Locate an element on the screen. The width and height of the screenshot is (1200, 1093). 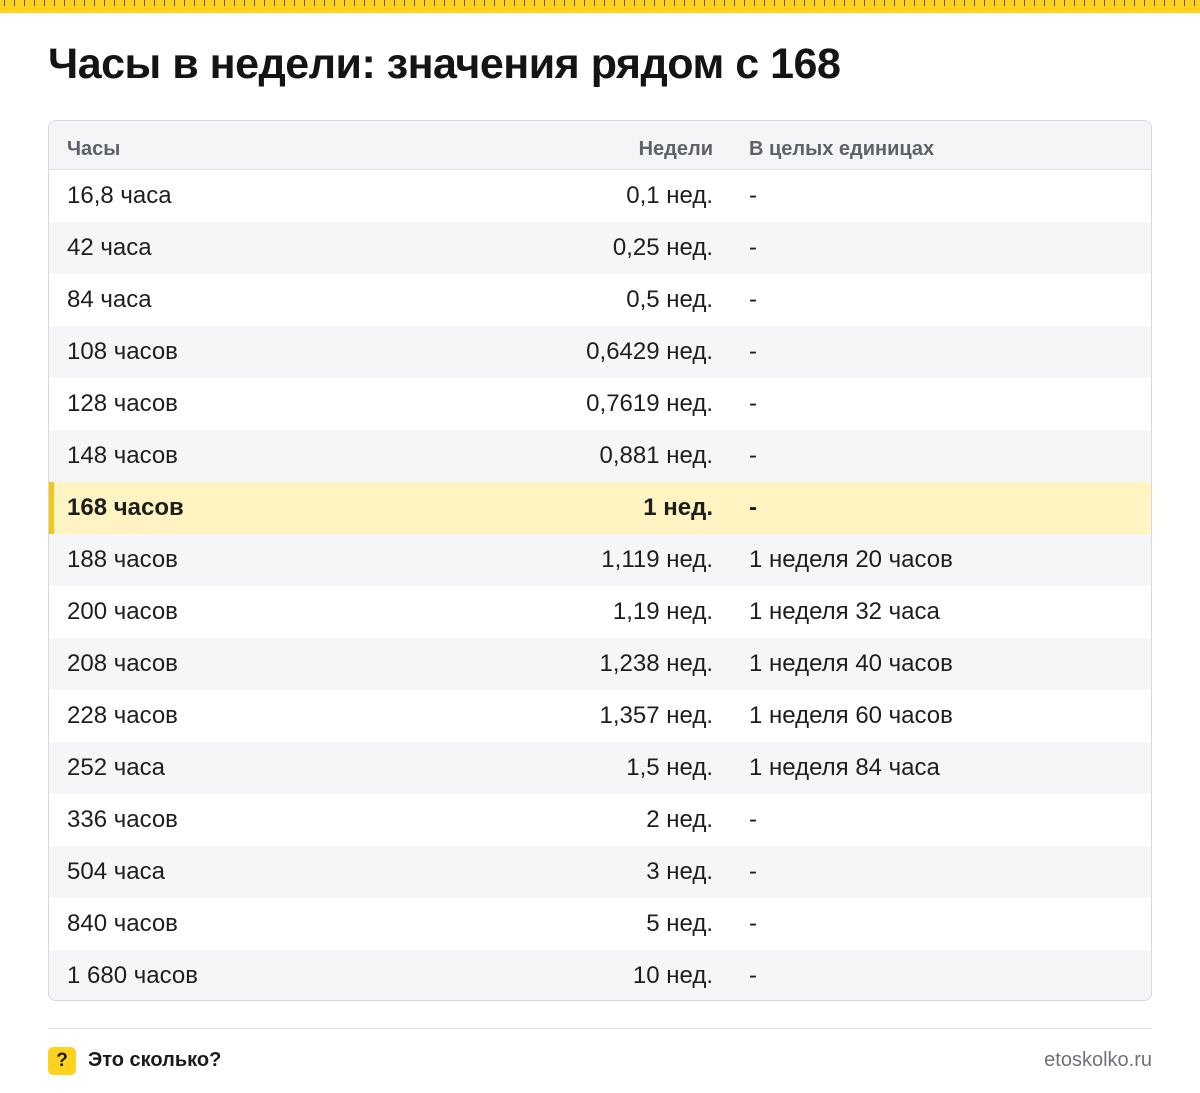
table-row: 504 часа 3 нед. - is located at coordinates (600, 872).